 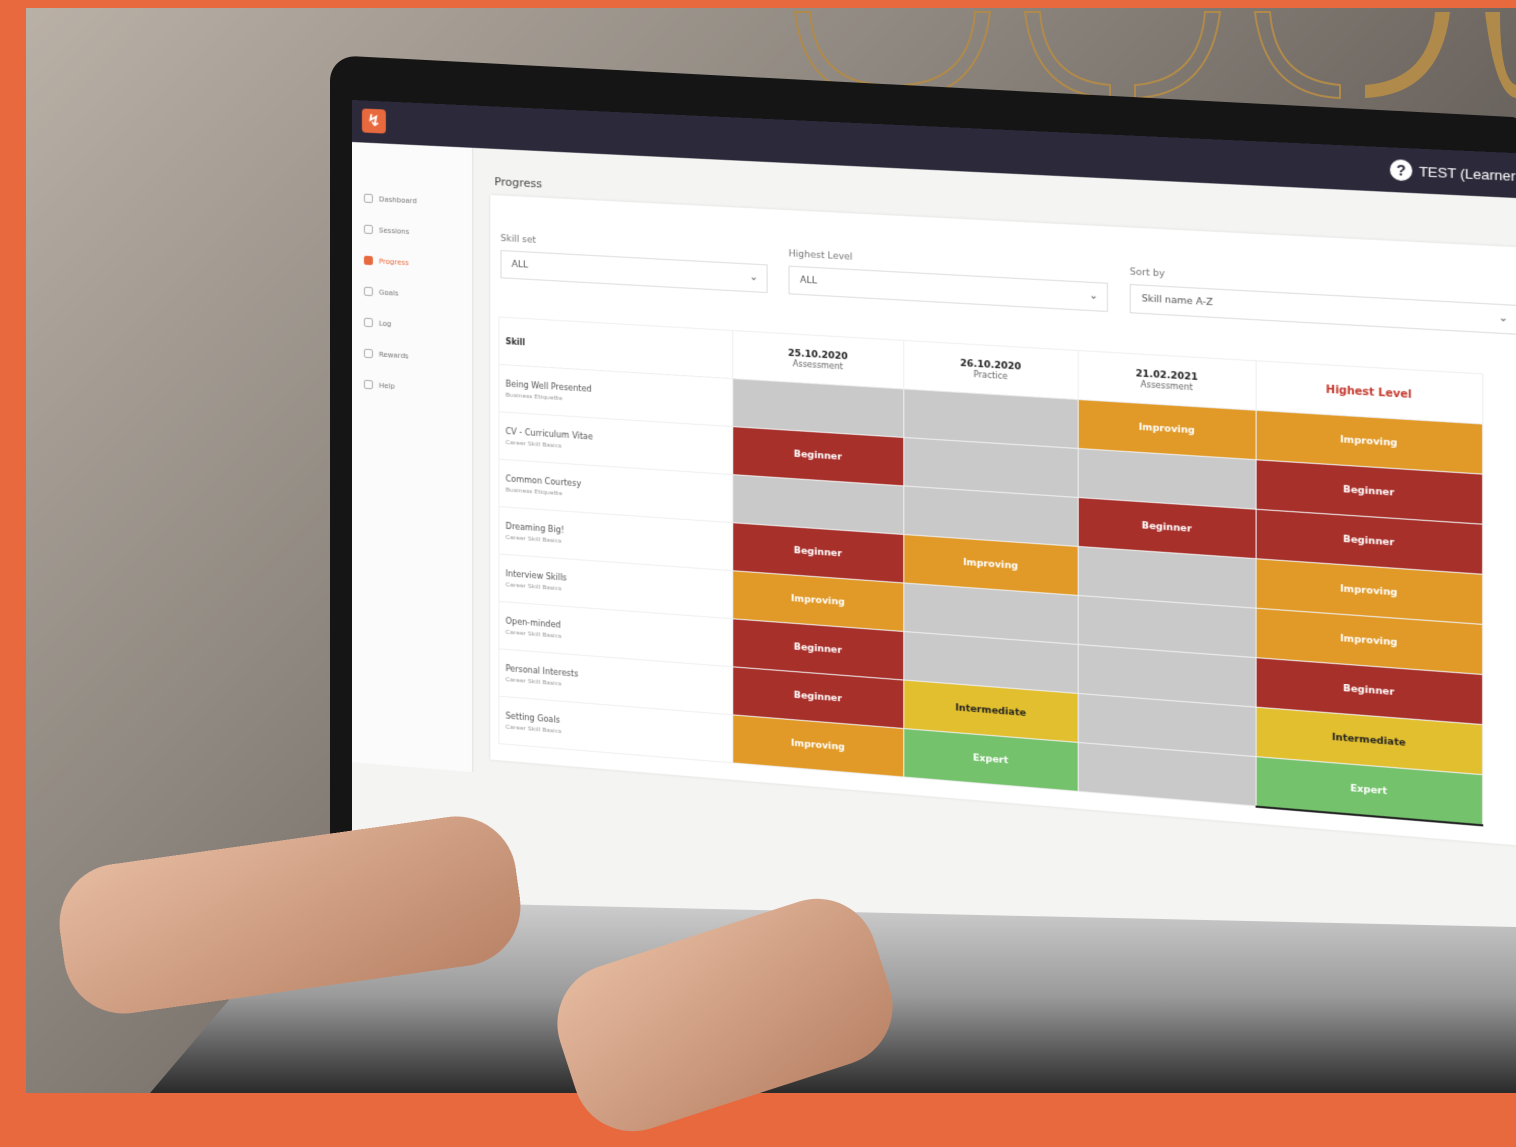 What do you see at coordinates (386, 386) in the screenshot?
I see `sidebar-item-label: Help` at bounding box center [386, 386].